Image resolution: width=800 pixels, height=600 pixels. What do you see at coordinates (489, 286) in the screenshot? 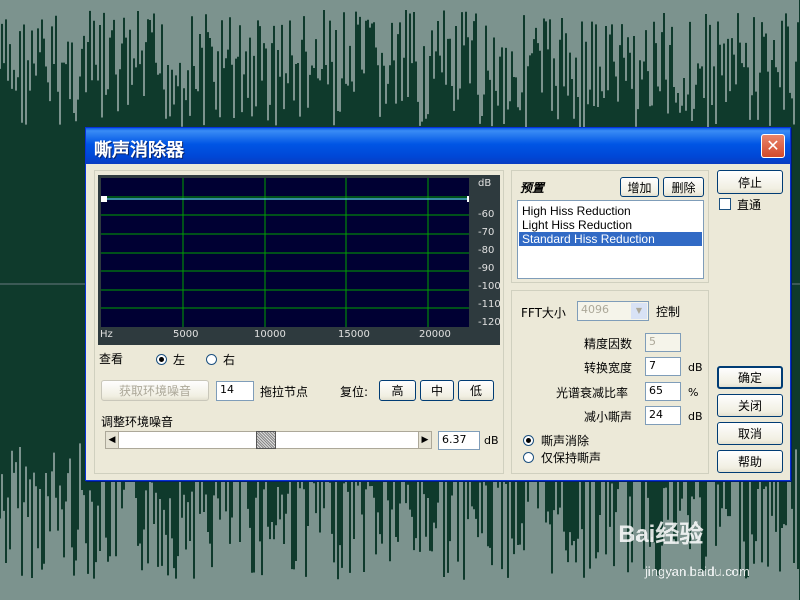
I see `db-tick: -100` at bounding box center [489, 286].